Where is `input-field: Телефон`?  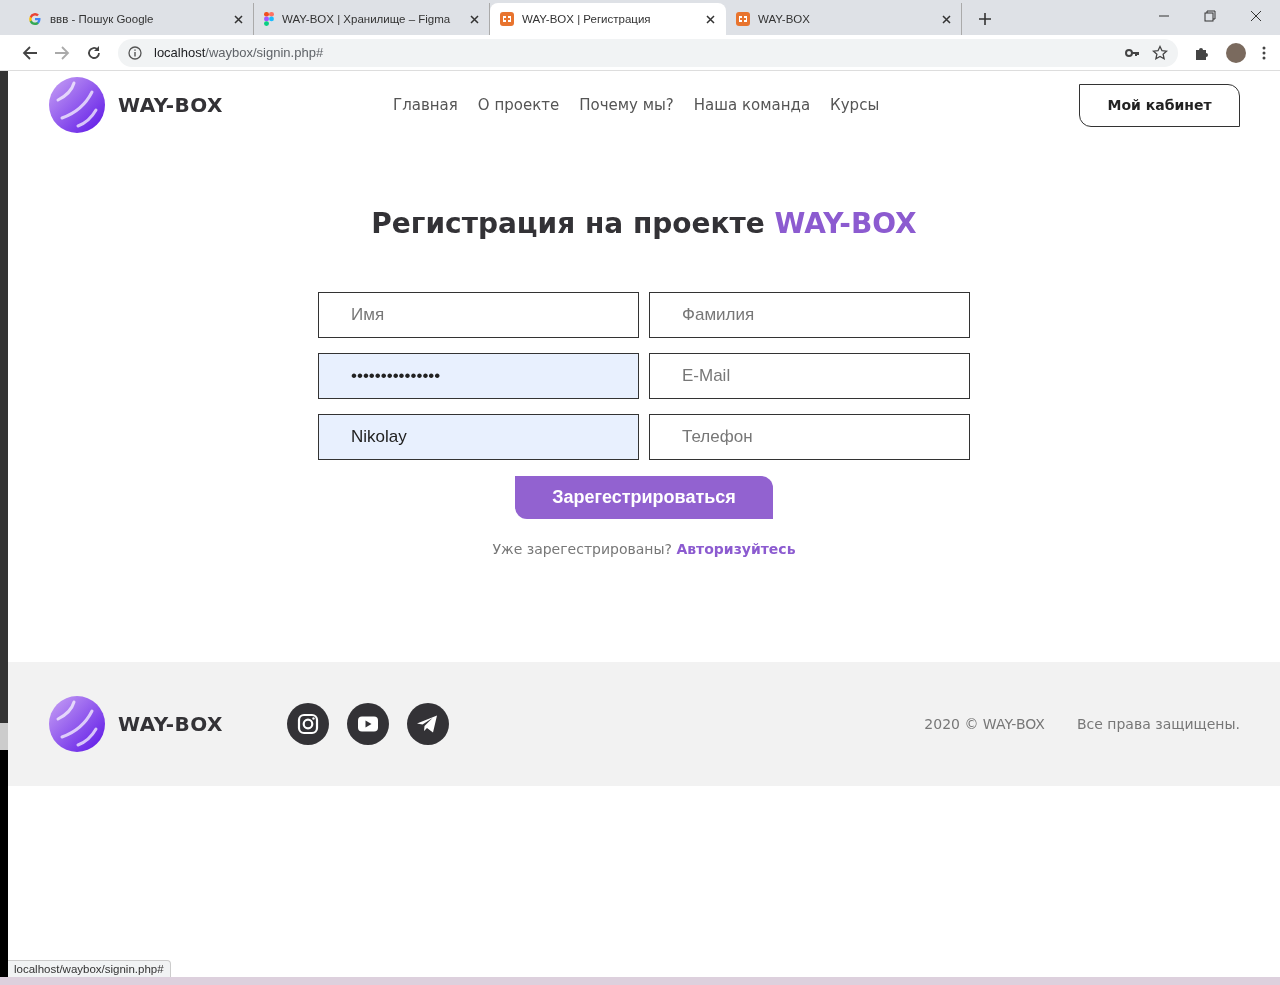 input-field: Телефон is located at coordinates (809, 437).